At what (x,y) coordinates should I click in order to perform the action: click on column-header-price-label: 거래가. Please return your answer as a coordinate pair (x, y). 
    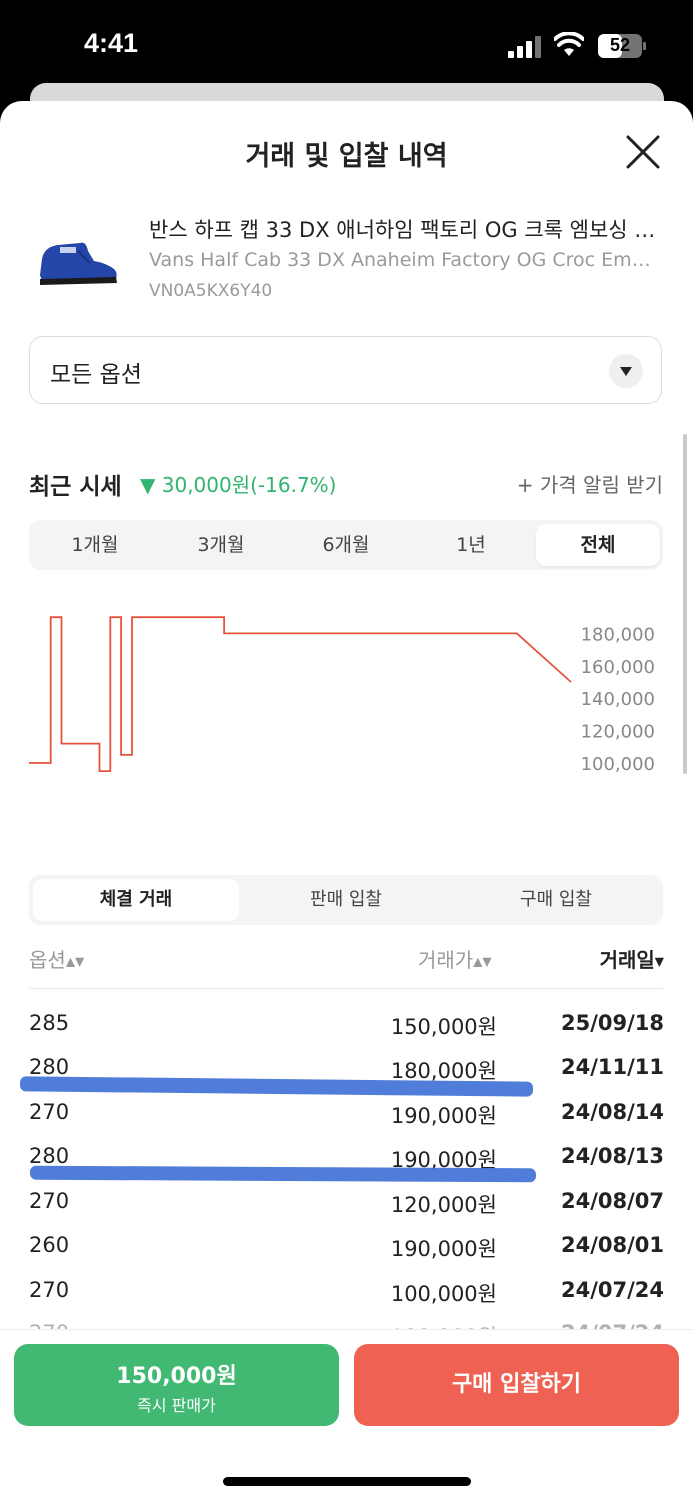
    Looking at the image, I should click on (446, 960).